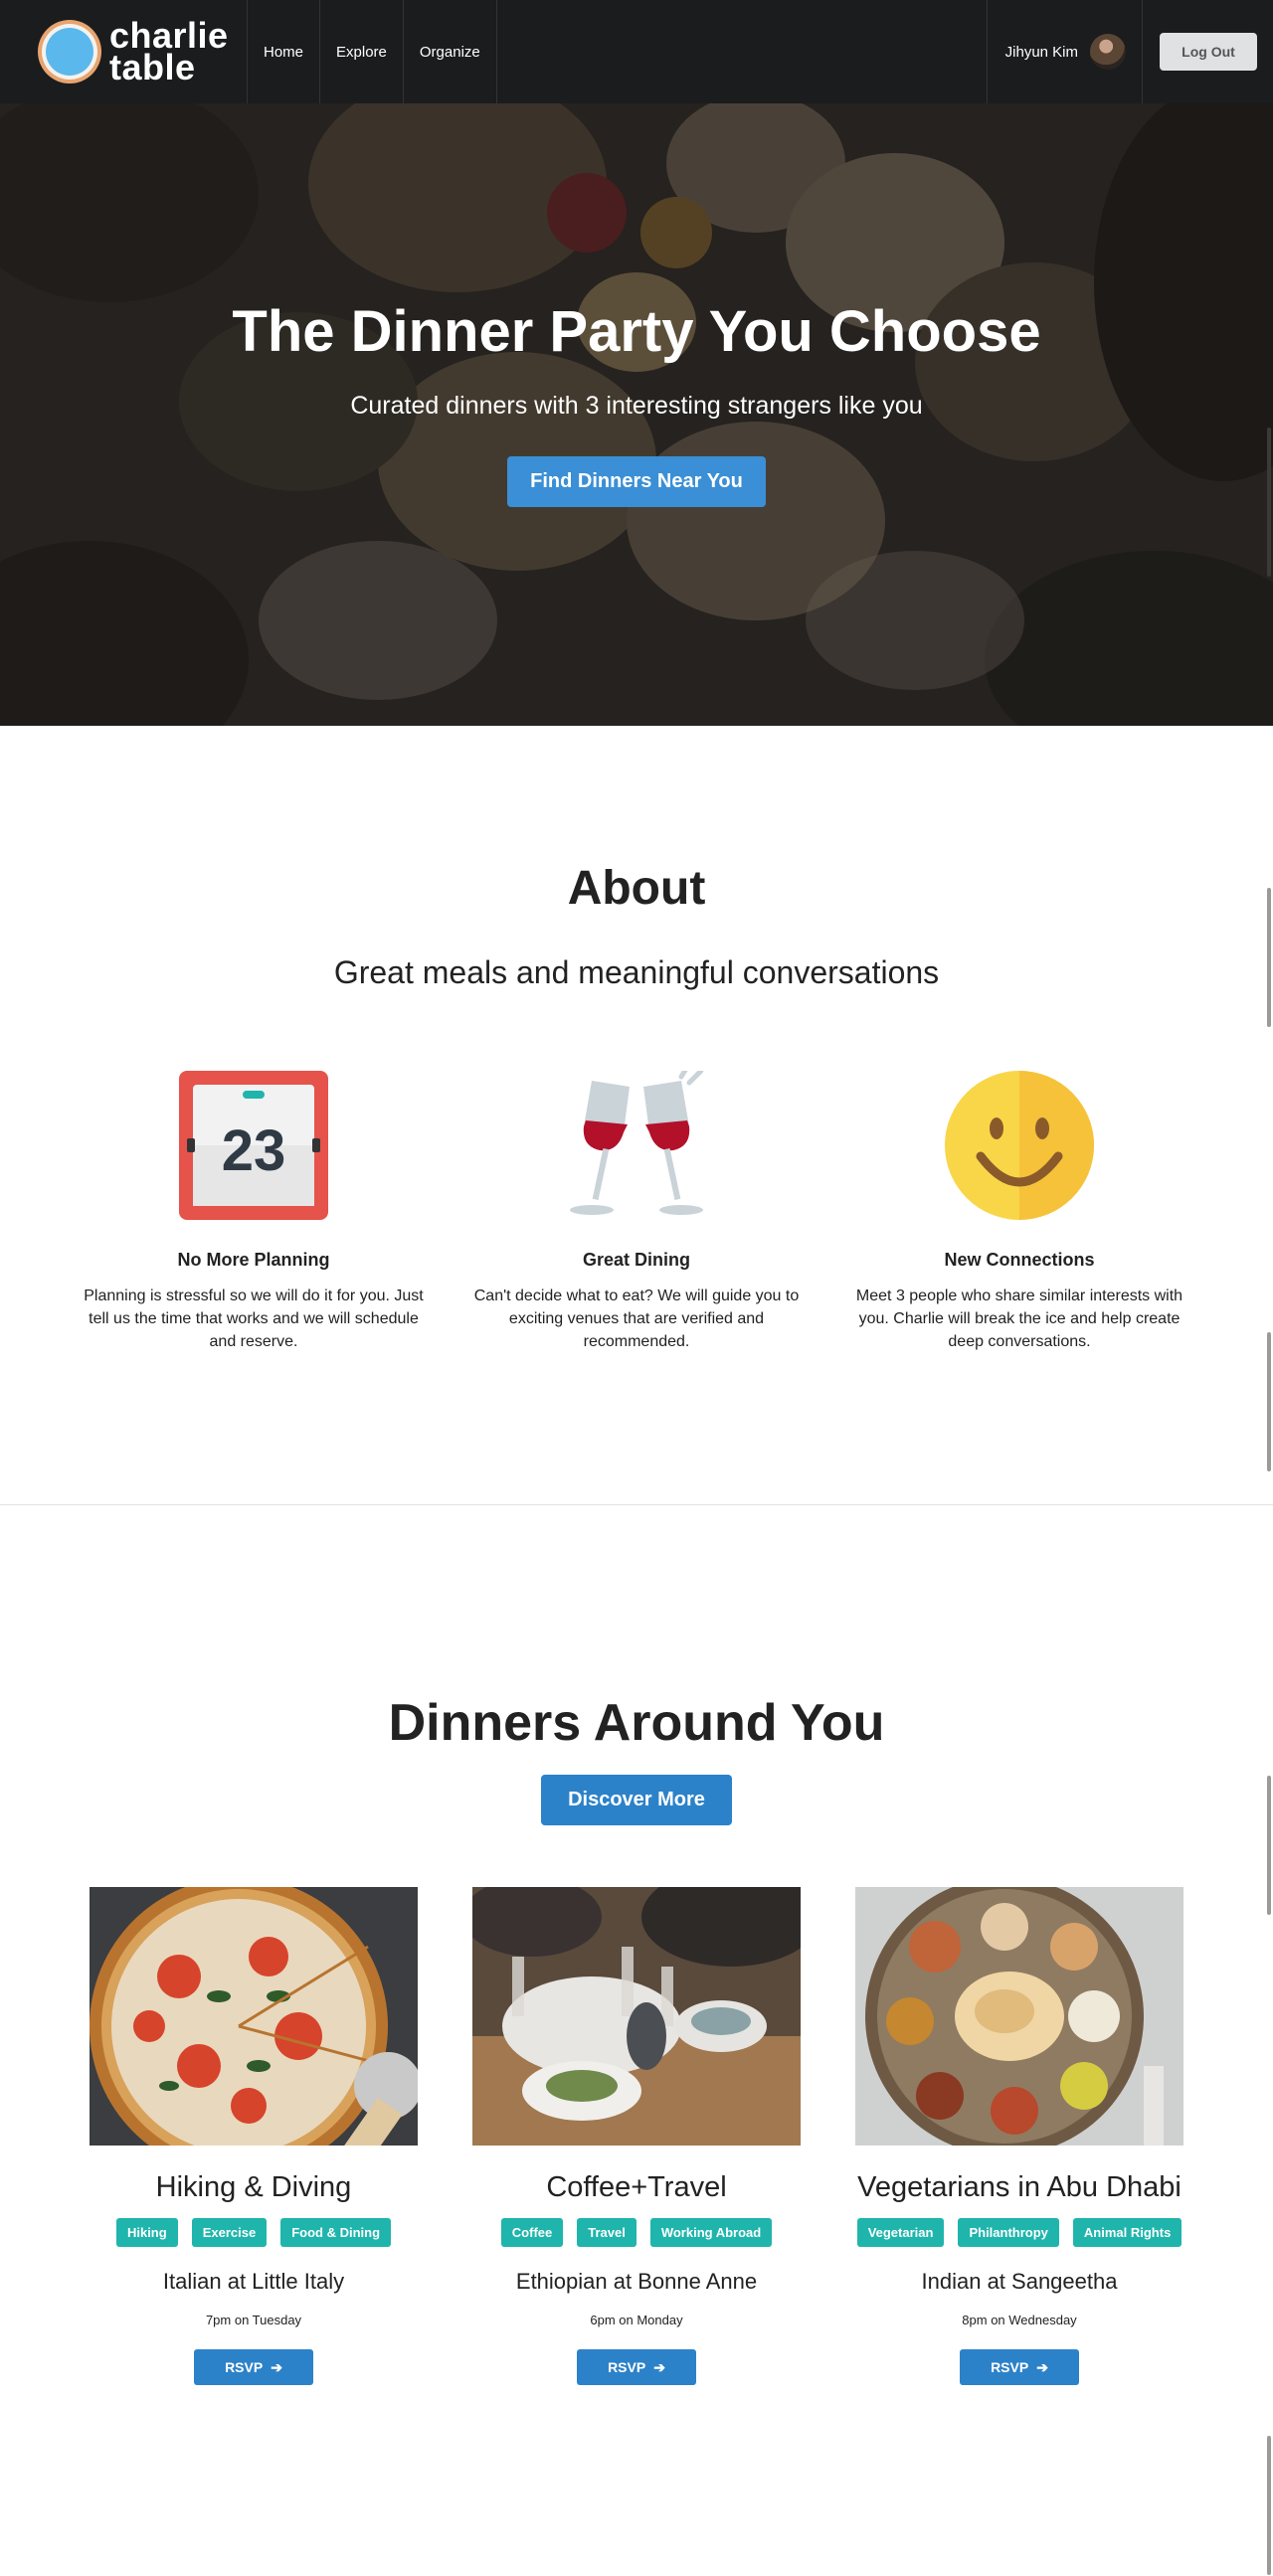  Describe the element at coordinates (1208, 52) in the screenshot. I see `logout-button: Log Out` at that location.